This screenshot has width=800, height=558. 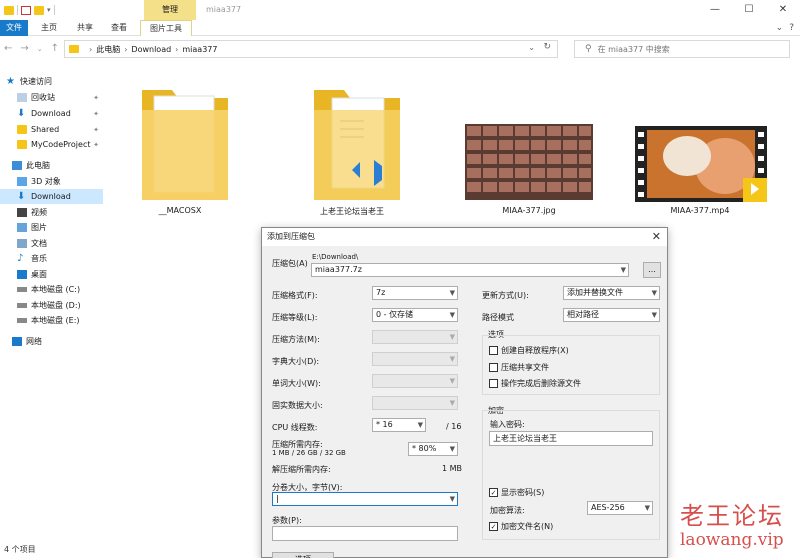 What do you see at coordinates (303, 555) in the screenshot?
I see `options-button: 选项` at bounding box center [303, 555].